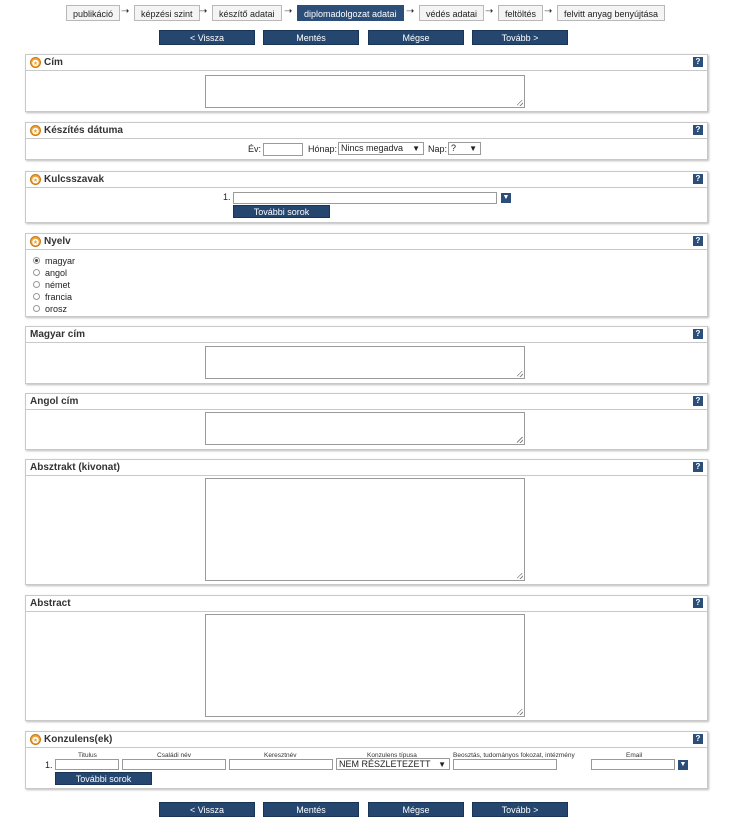 This screenshot has height=828, width=736. I want to click on hungarian-title-panel: Magyar cím ?, so click(366, 355).